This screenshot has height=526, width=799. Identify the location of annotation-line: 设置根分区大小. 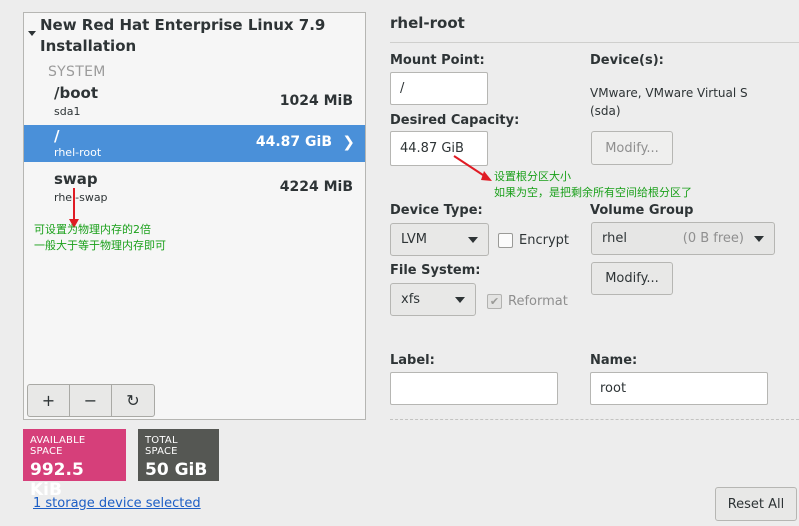
(532, 176).